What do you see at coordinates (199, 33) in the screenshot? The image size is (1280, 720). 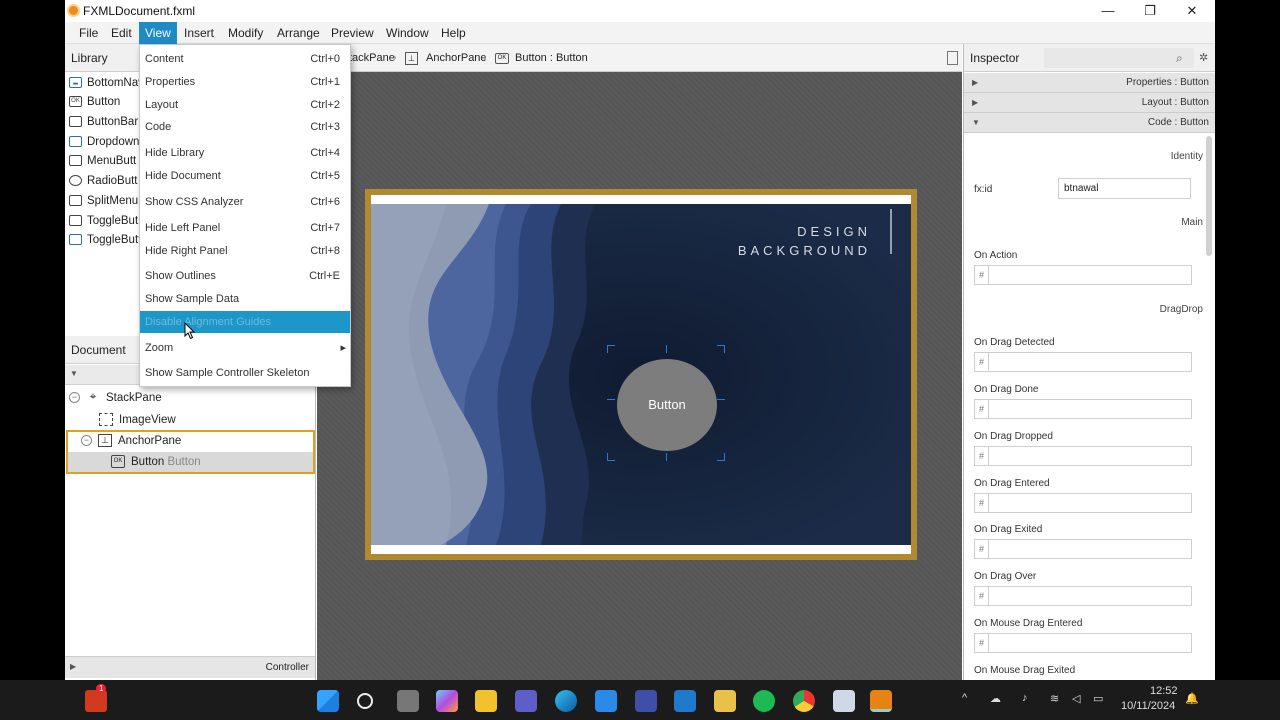 I see `menu-insert: Insert` at bounding box center [199, 33].